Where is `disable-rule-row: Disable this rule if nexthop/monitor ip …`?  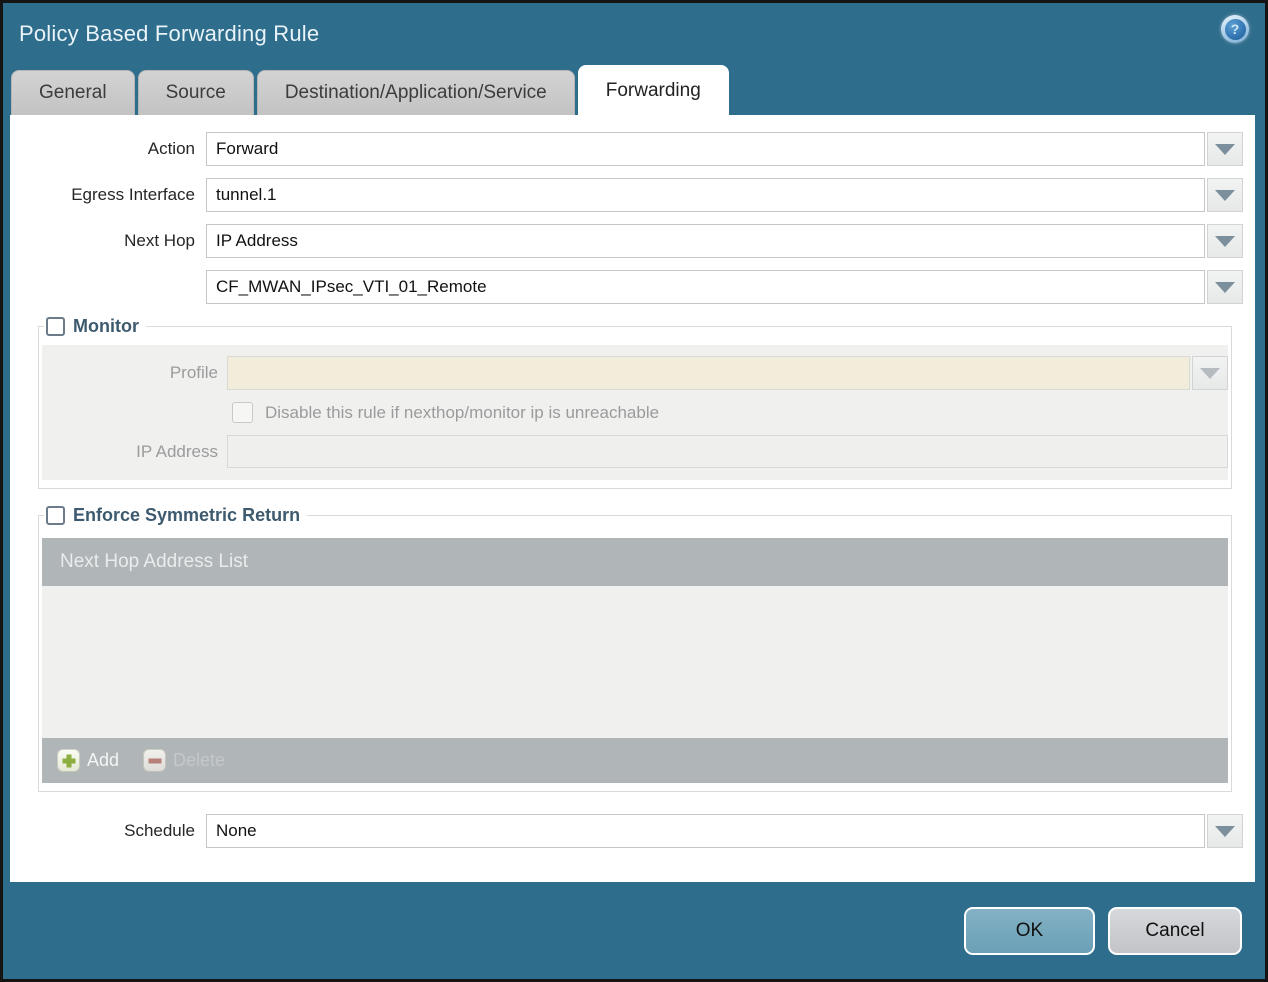
disable-rule-row: Disable this rule if nexthop/monitor ip … is located at coordinates (730, 412).